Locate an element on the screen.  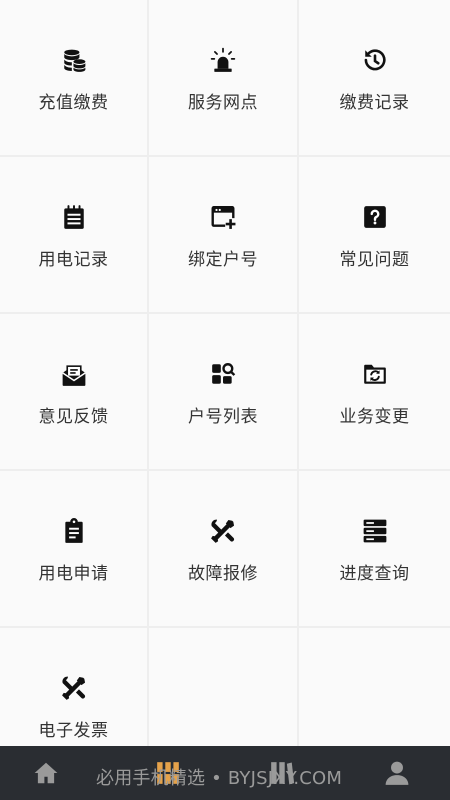
home-icon is located at coordinates (46, 773).